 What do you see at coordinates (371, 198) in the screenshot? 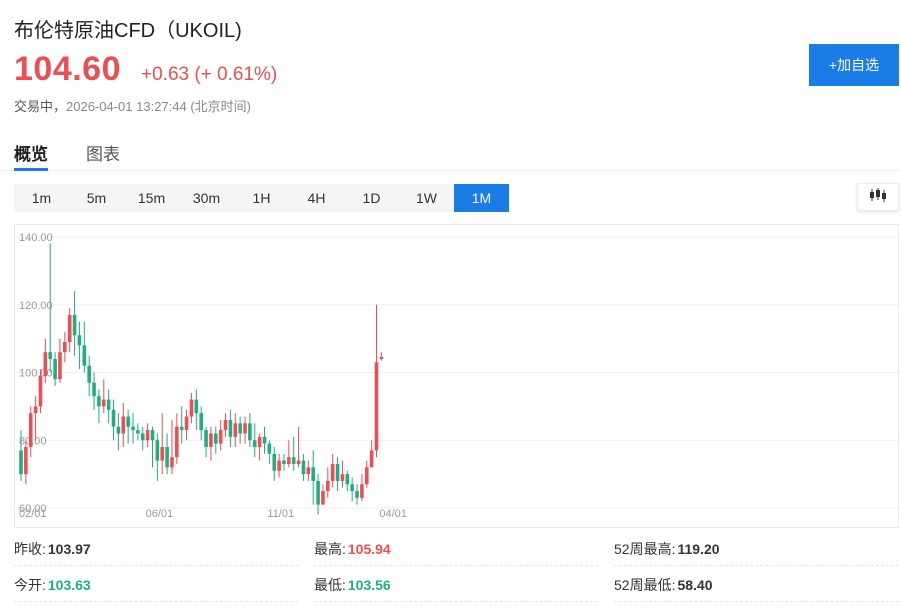
I see `period-1d: 1D` at bounding box center [371, 198].